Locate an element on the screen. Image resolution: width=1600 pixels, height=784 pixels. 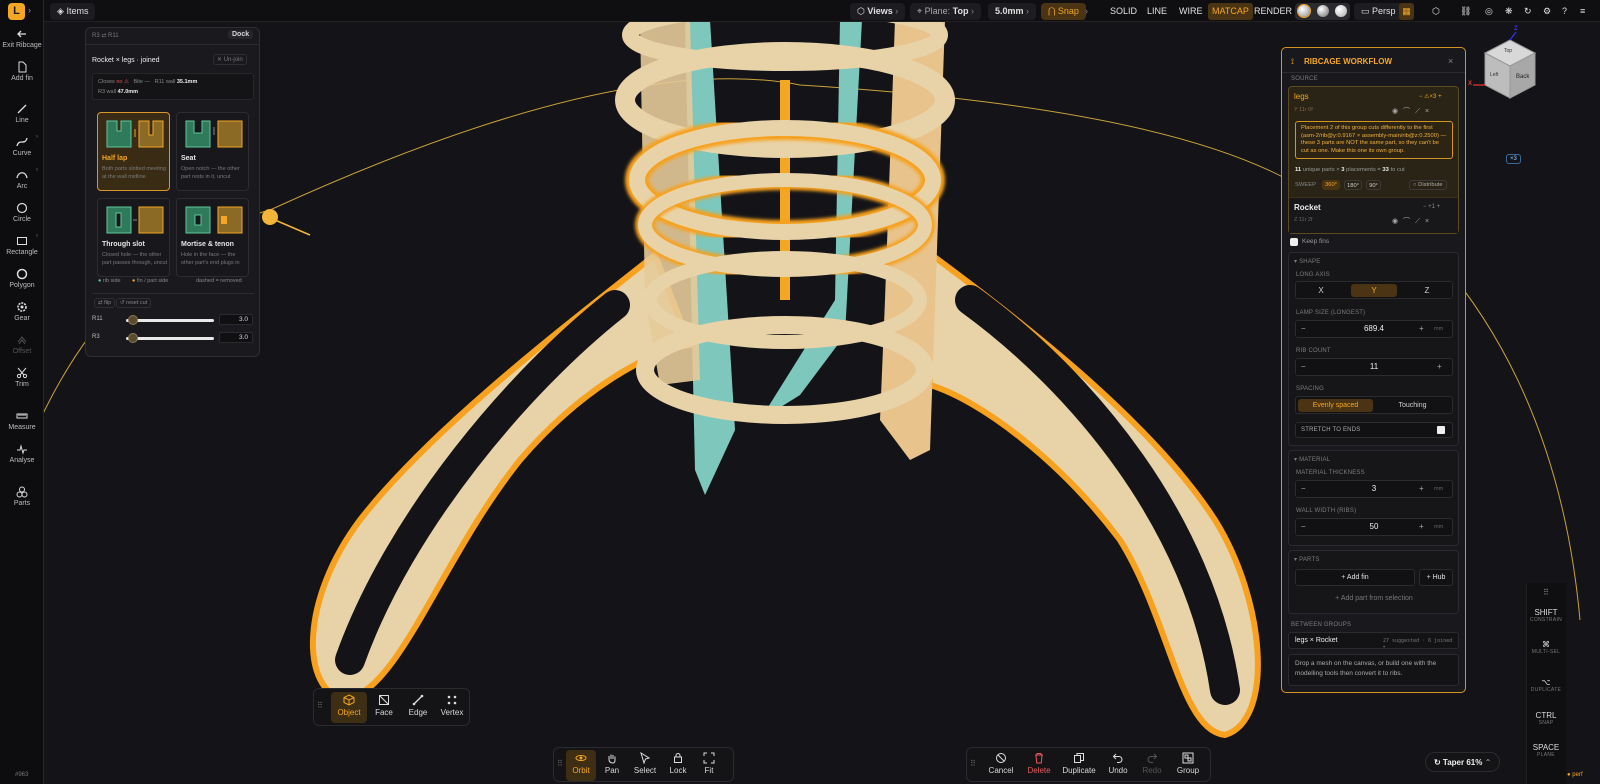
nav-pan: Pan is located at coordinates (612, 763).